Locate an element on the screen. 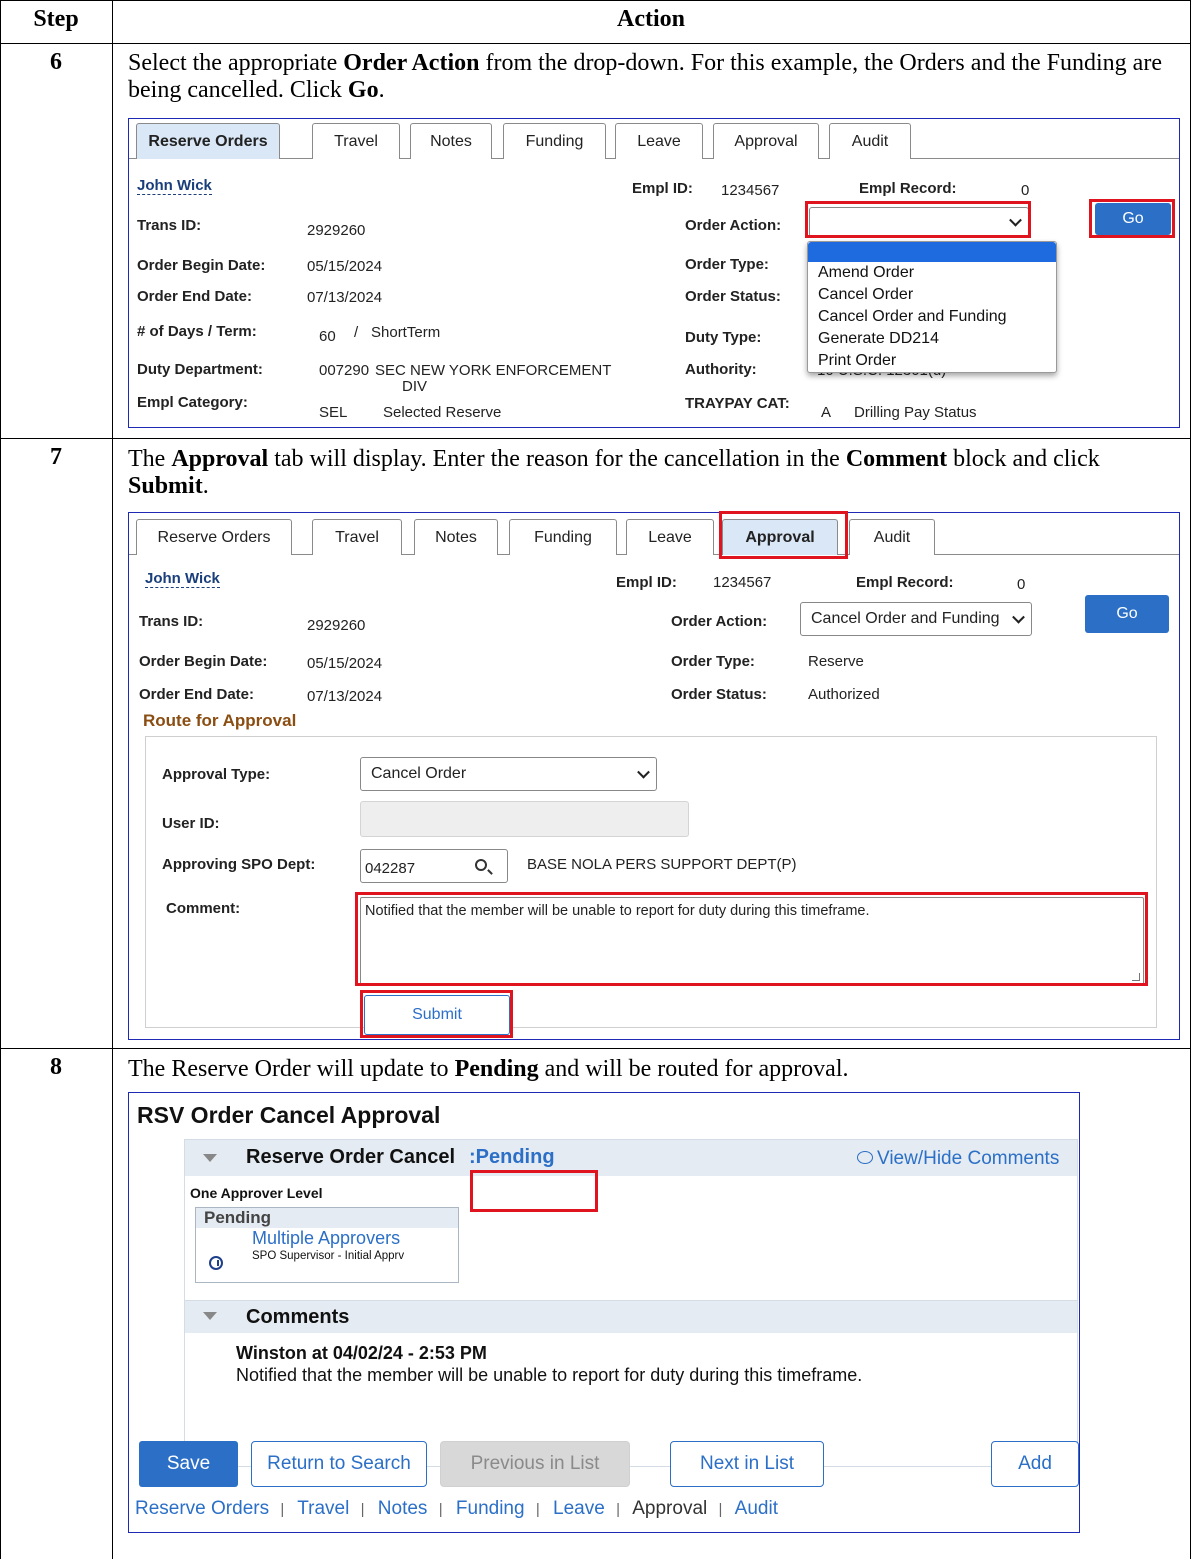 Image resolution: width=1191 pixels, height=1559 pixels. link-leave: Leave is located at coordinates (579, 1508).